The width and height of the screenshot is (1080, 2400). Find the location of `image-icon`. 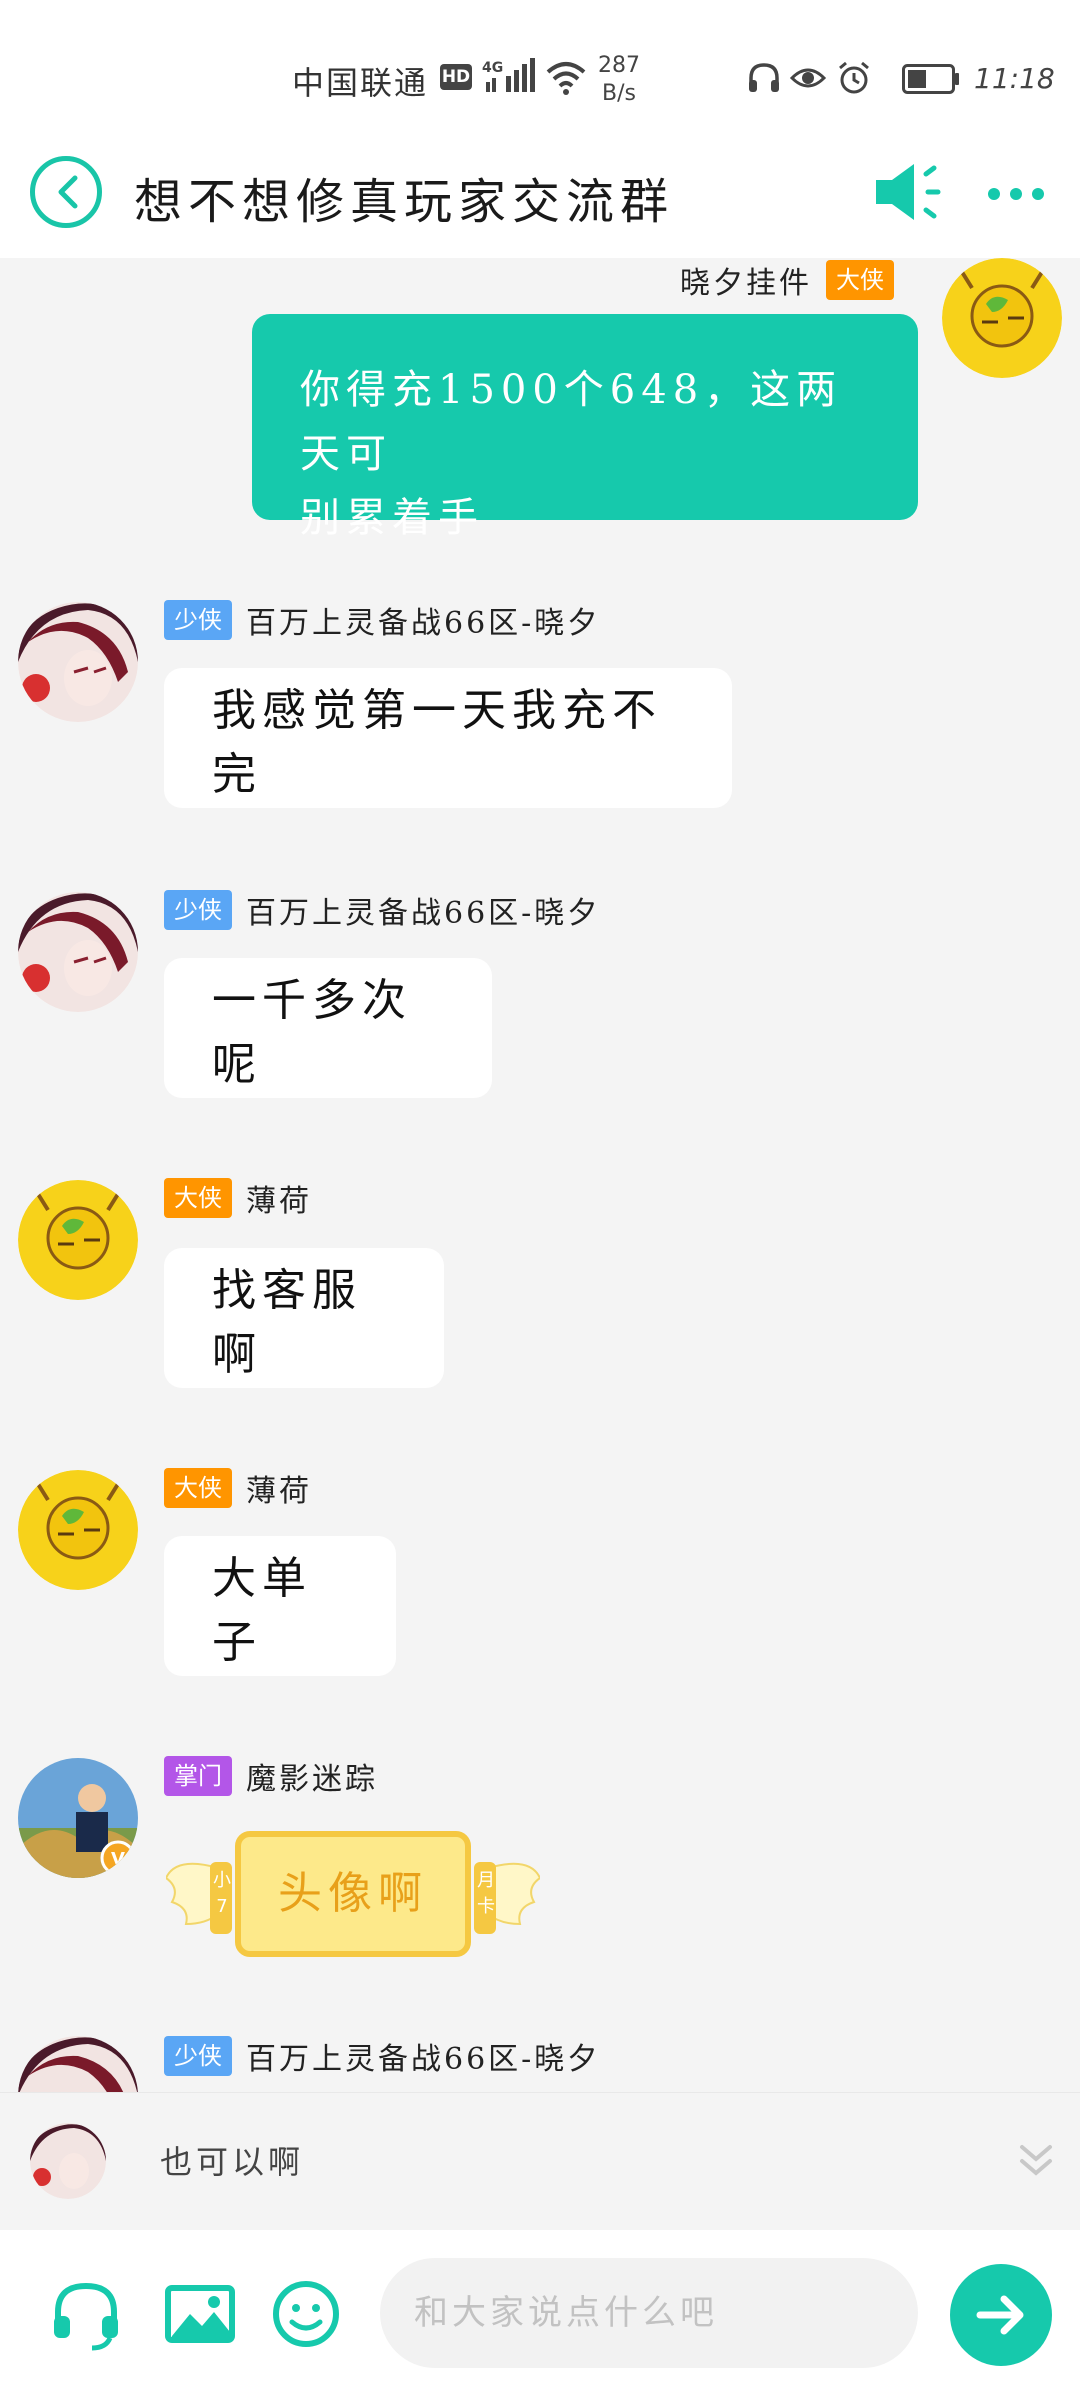

image-icon is located at coordinates (200, 2314).